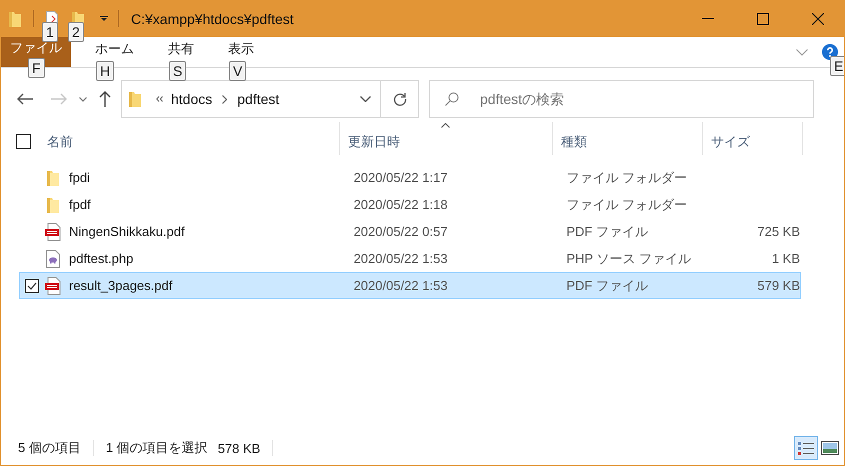 The image size is (845, 466). I want to click on chevron-right-icon, so click(225, 99).